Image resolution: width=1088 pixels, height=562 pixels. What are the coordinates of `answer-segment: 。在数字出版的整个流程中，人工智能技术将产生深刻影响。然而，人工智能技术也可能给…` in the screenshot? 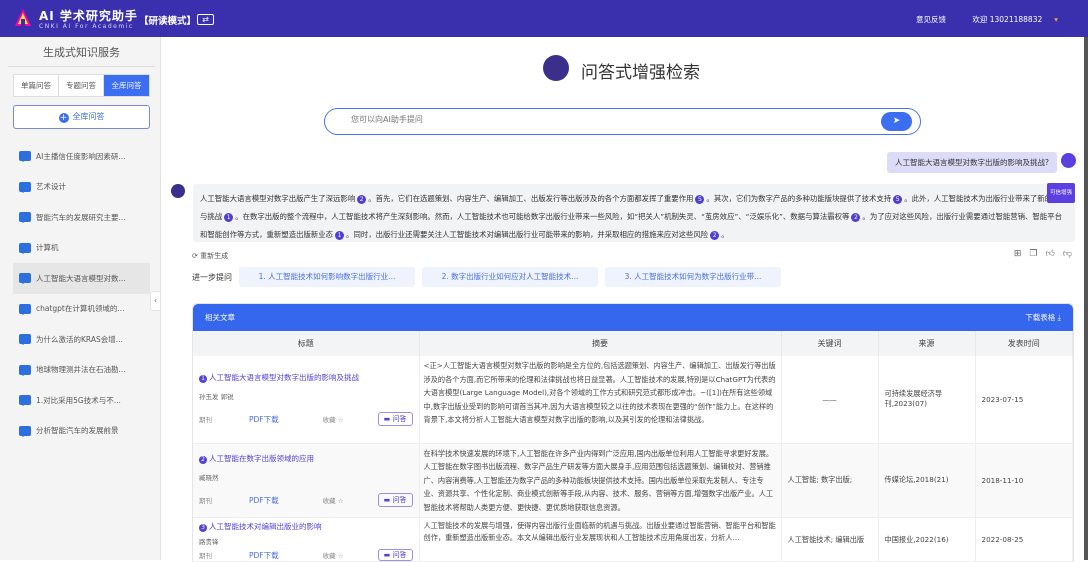 It's located at (542, 216).